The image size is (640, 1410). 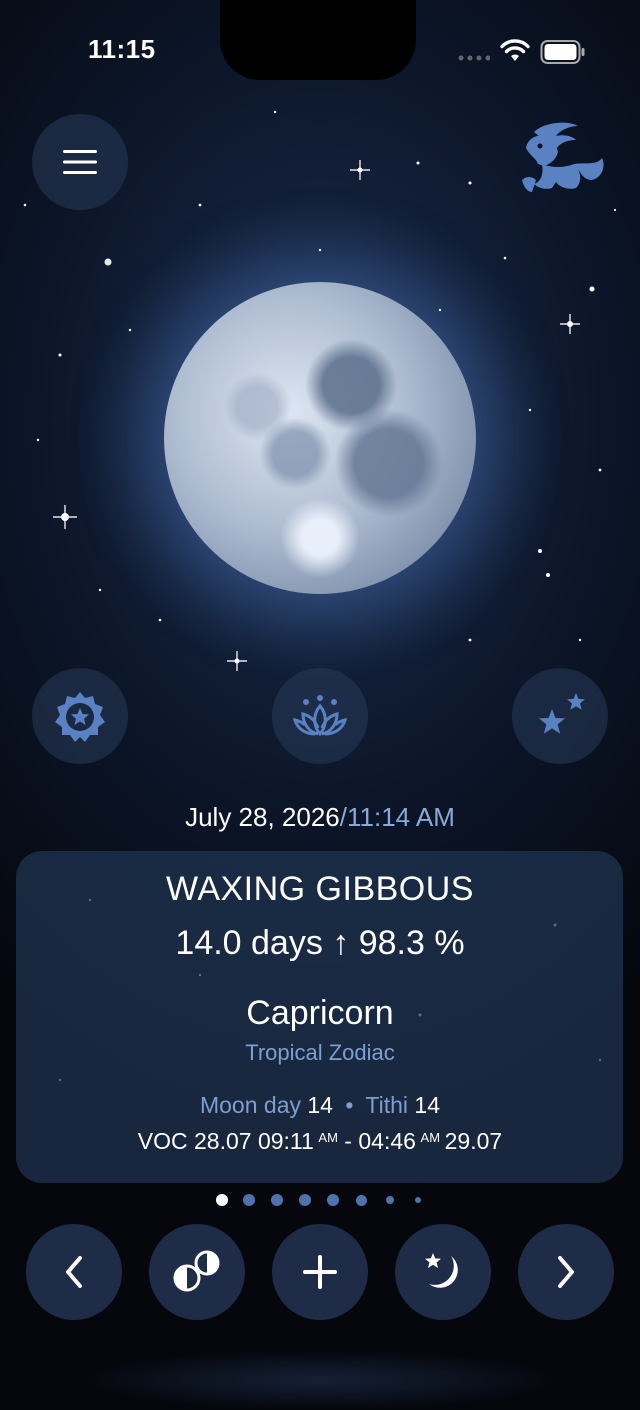 I want to click on badge-star-icon, so click(x=80, y=717).